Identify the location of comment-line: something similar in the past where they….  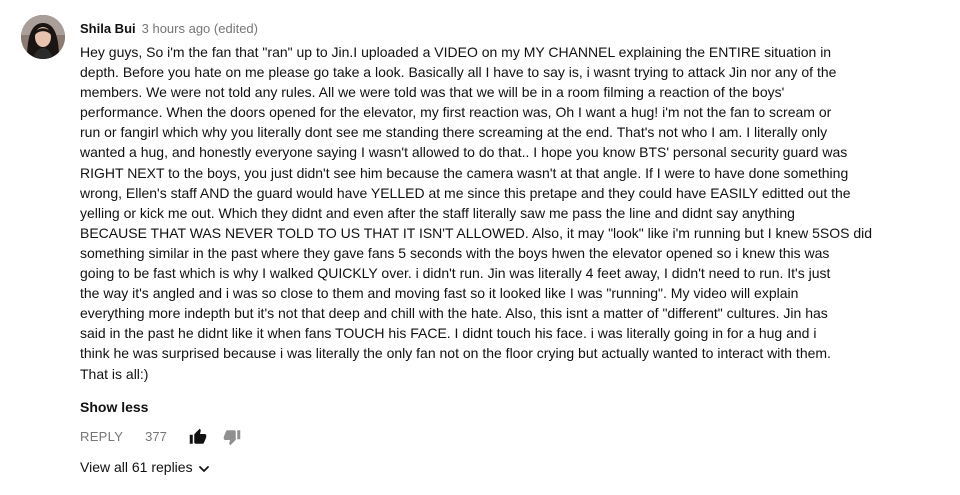
(455, 252).